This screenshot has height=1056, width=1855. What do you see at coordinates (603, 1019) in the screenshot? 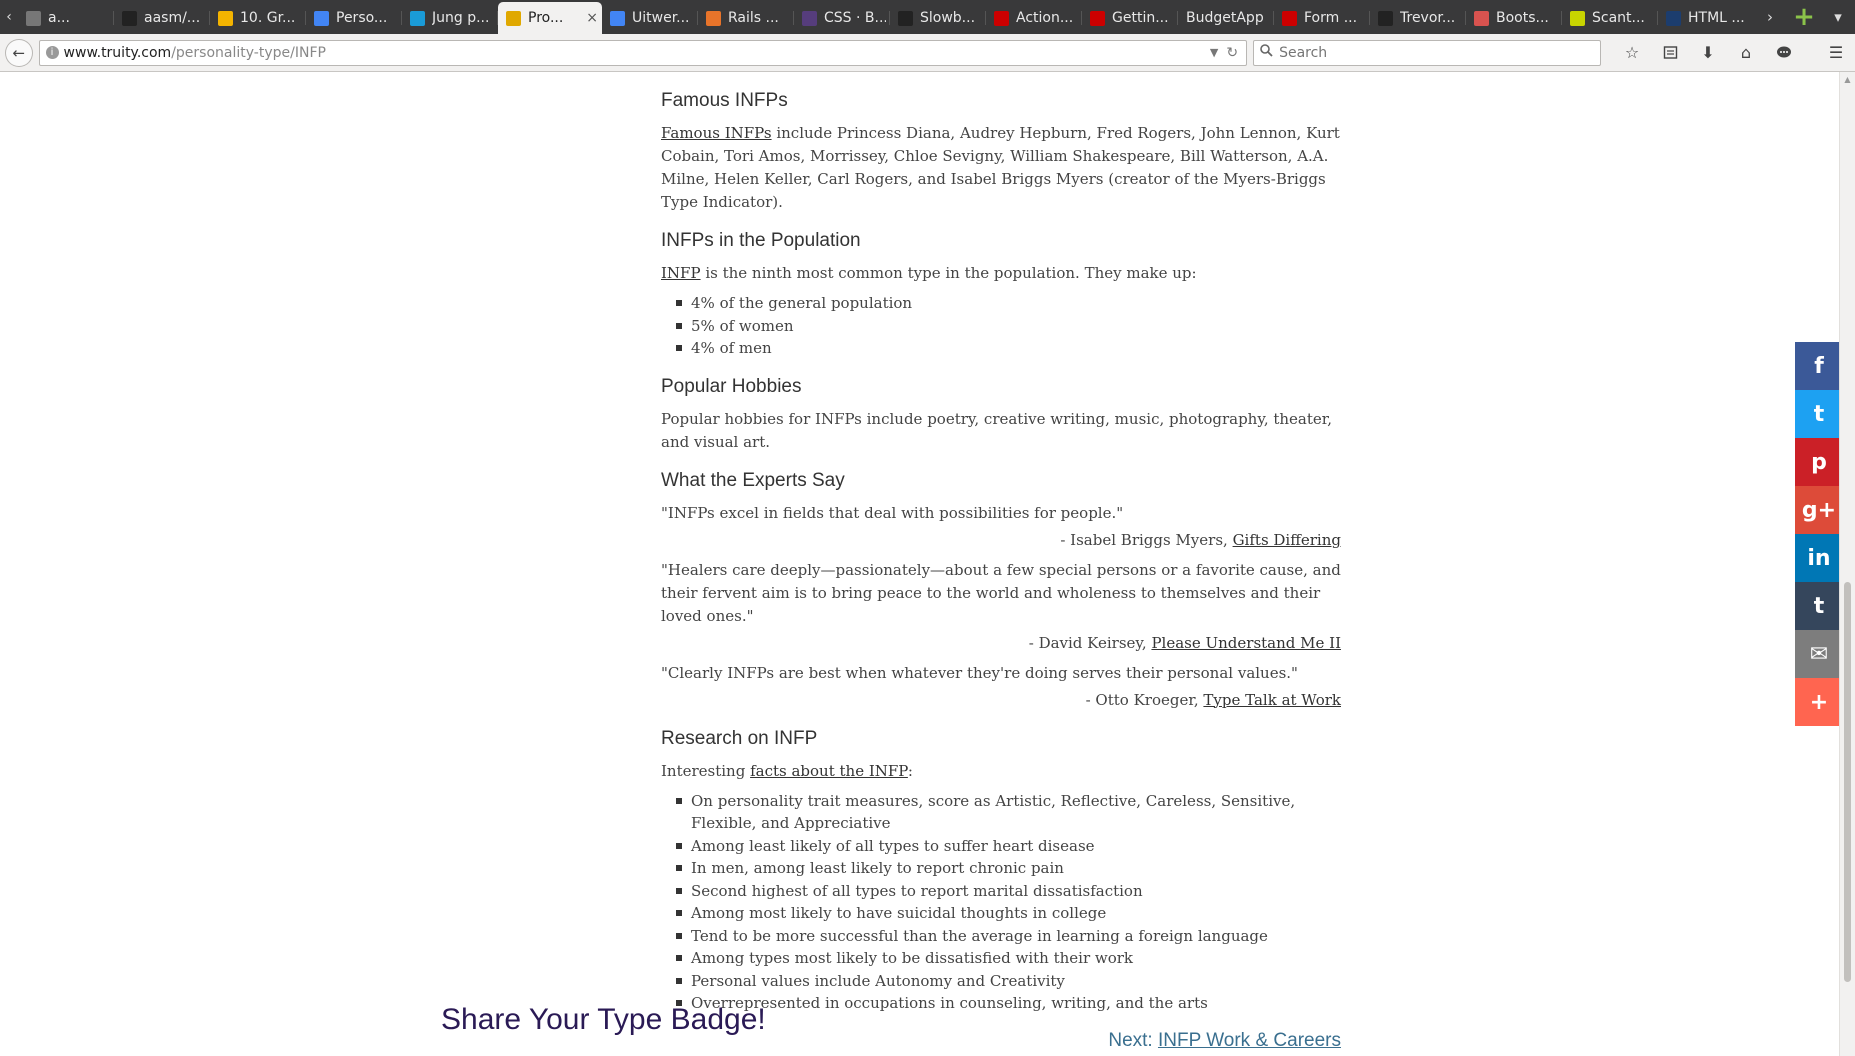
I see `share-badge-title: Share Your Type Badge!` at bounding box center [603, 1019].